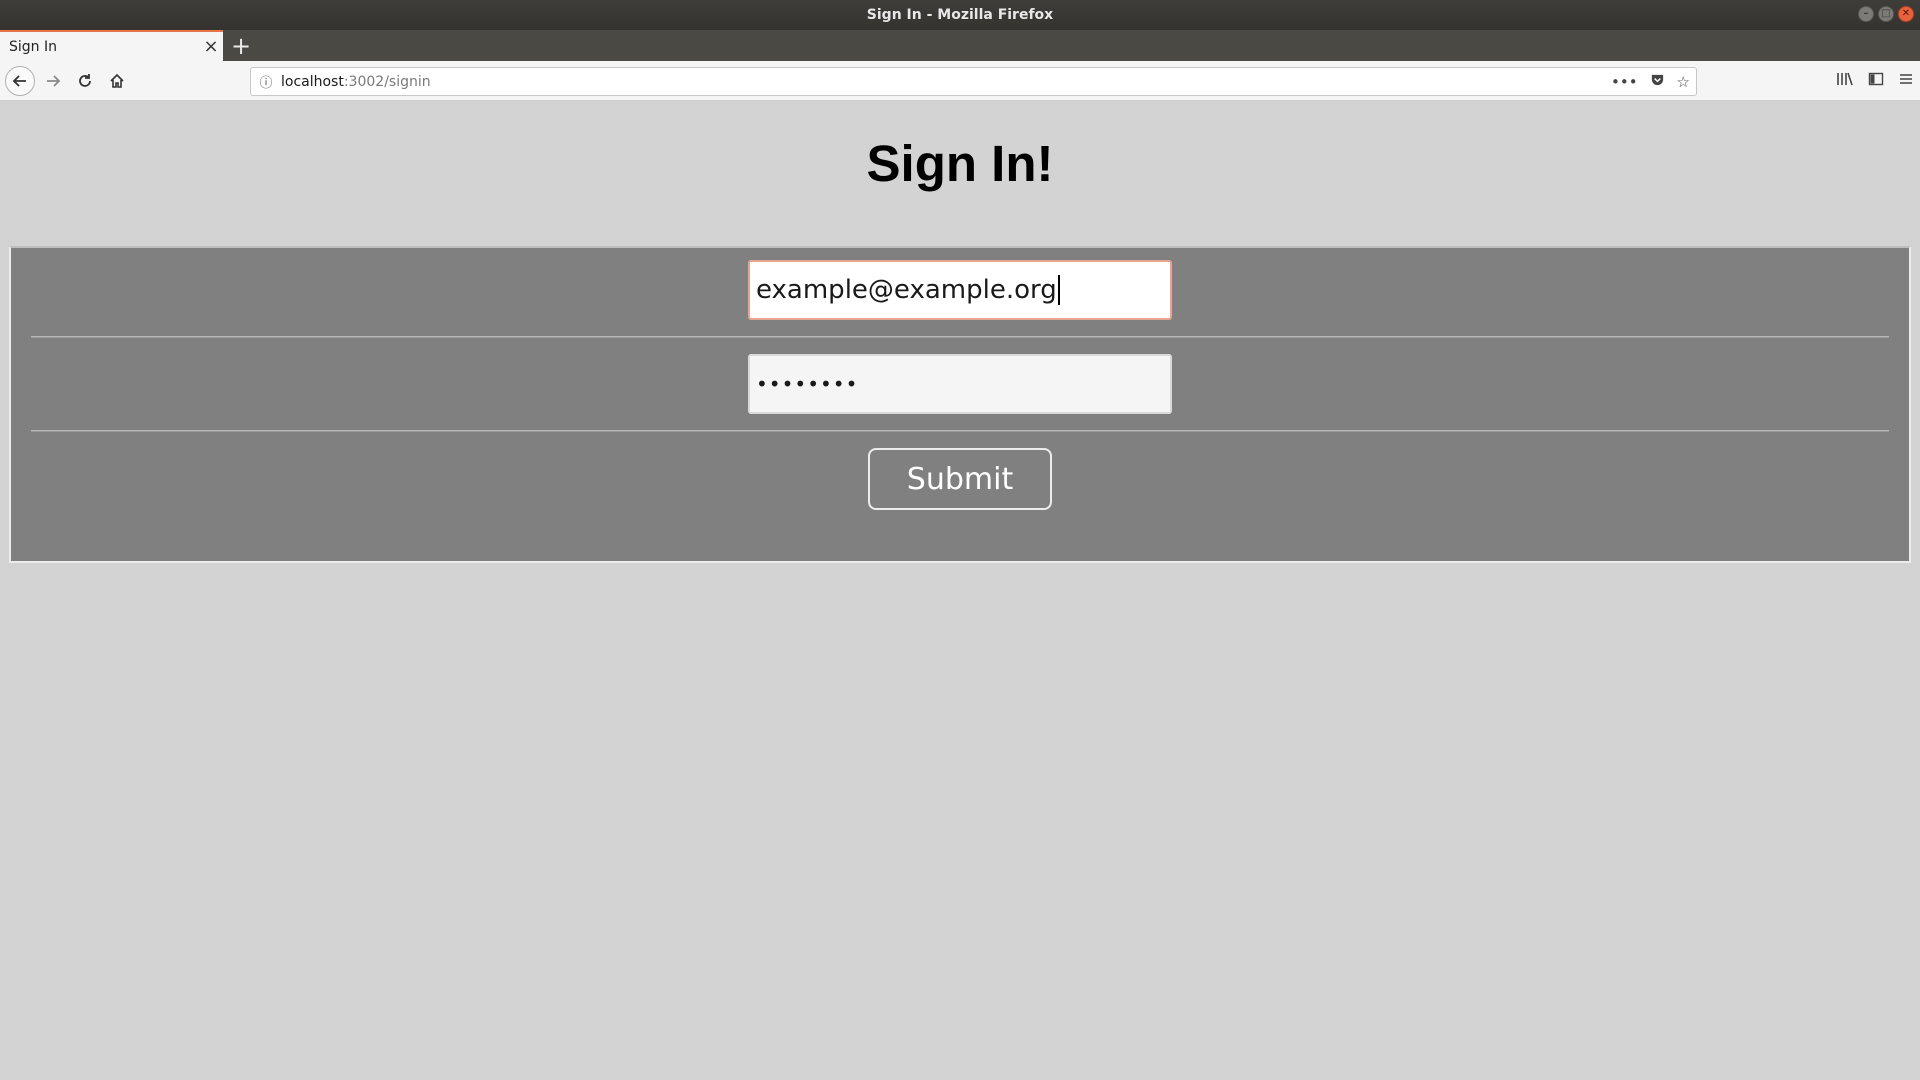 The width and height of the screenshot is (1920, 1080). I want to click on toolbar-right, so click(1875, 81).